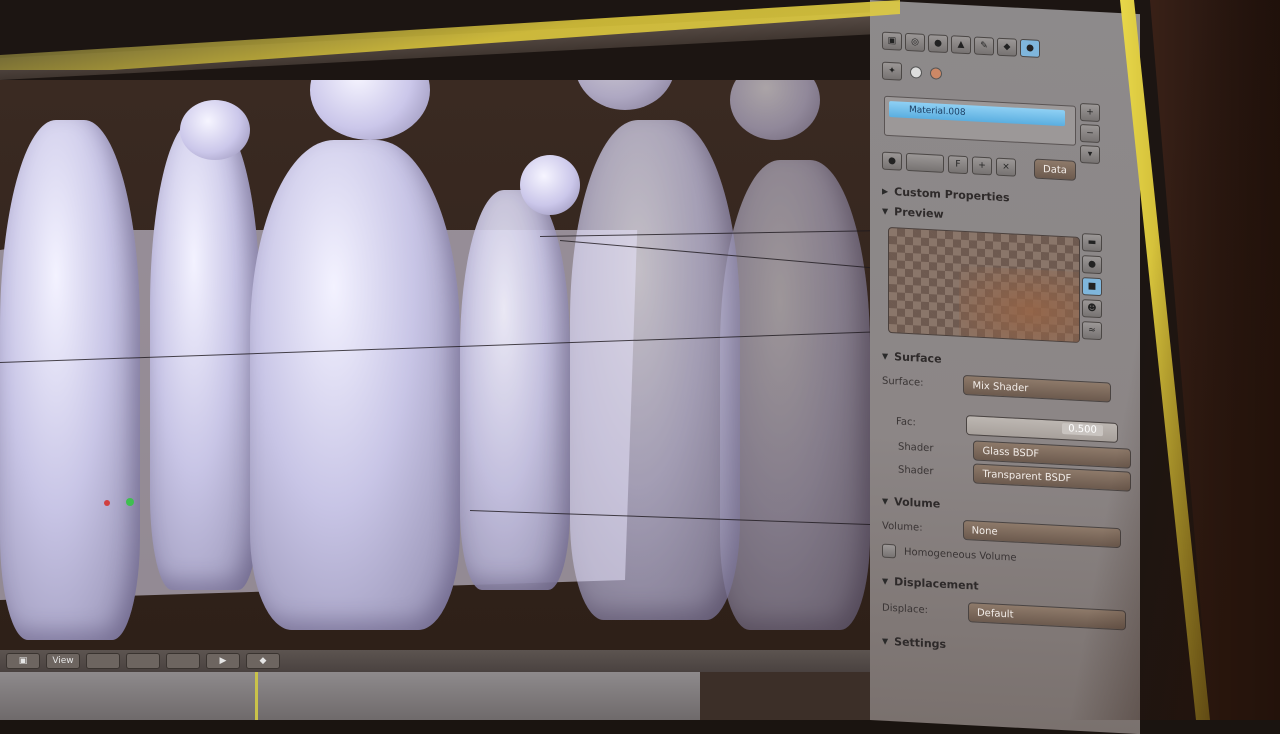 The width and height of the screenshot is (1280, 734). I want to click on slot-specials-icon: ▾, so click(1090, 155).